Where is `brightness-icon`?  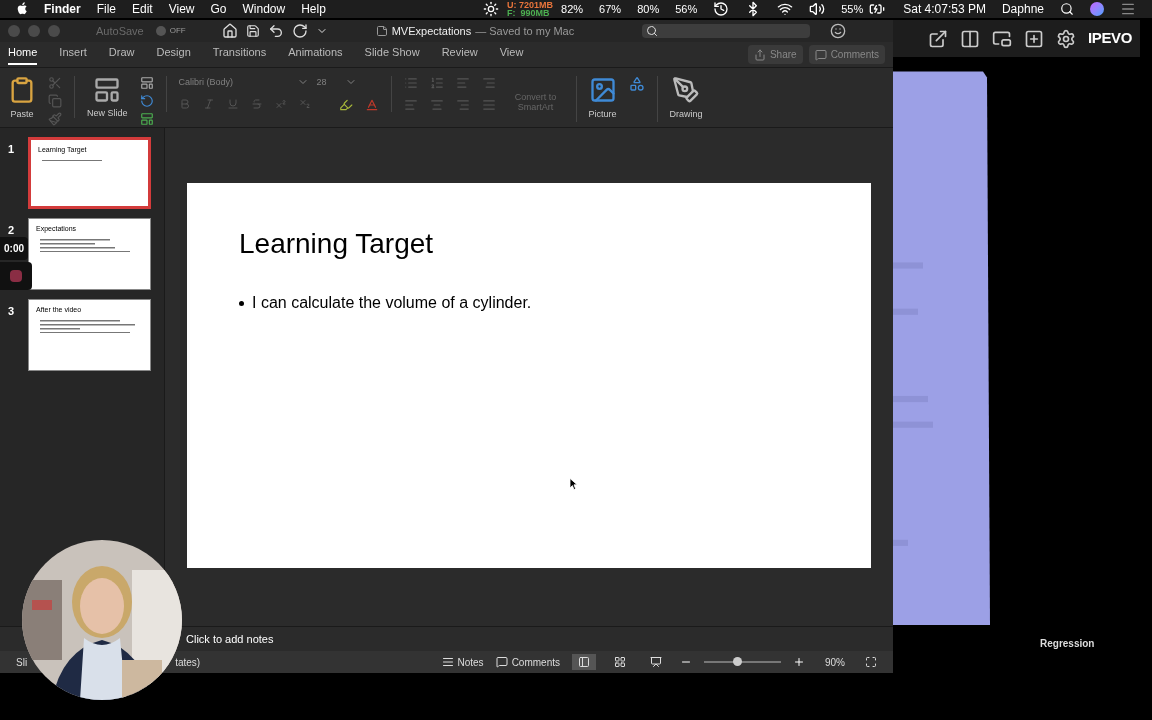 brightness-icon is located at coordinates (491, 9).